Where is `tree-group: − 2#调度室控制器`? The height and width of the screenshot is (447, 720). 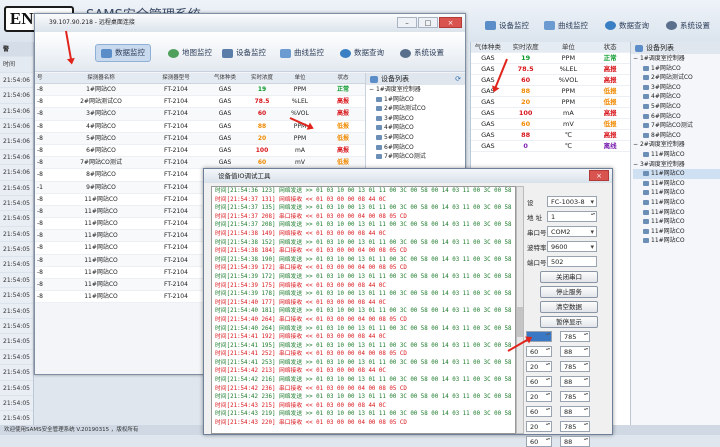 tree-group: − 2#调度室控制器 is located at coordinates (676, 145).